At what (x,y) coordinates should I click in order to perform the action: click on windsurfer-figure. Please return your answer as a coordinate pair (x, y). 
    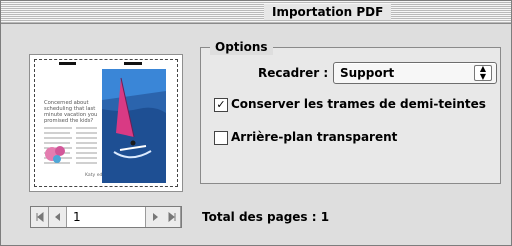
    Looking at the image, I should click on (133, 143).